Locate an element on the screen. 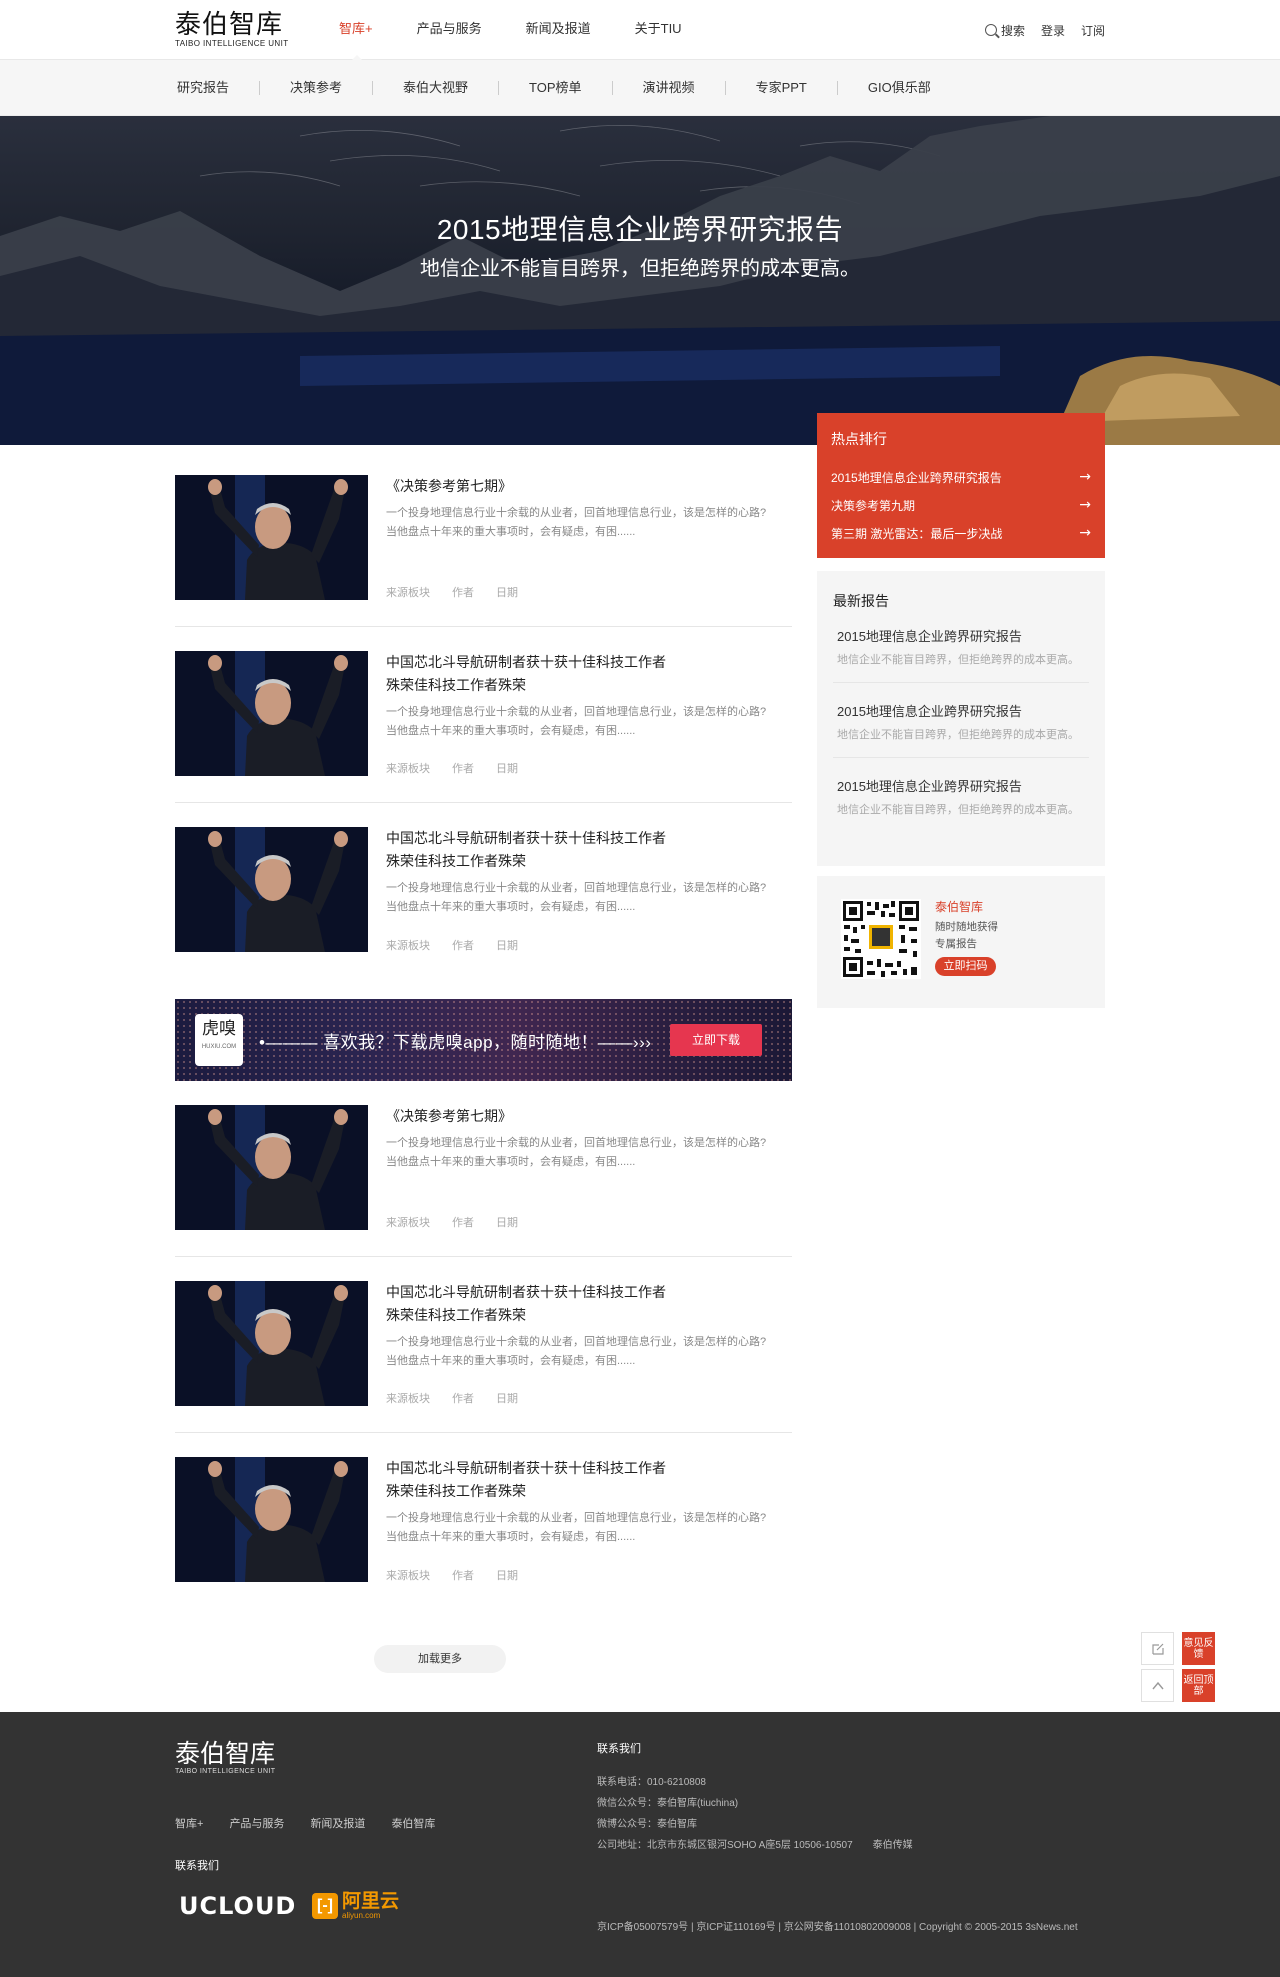 The height and width of the screenshot is (1977, 1280). footer-address: 公司地址：北京市东城区银河SOHO A座5层 10506-10507 泰伯传媒 is located at coordinates (755, 1845).